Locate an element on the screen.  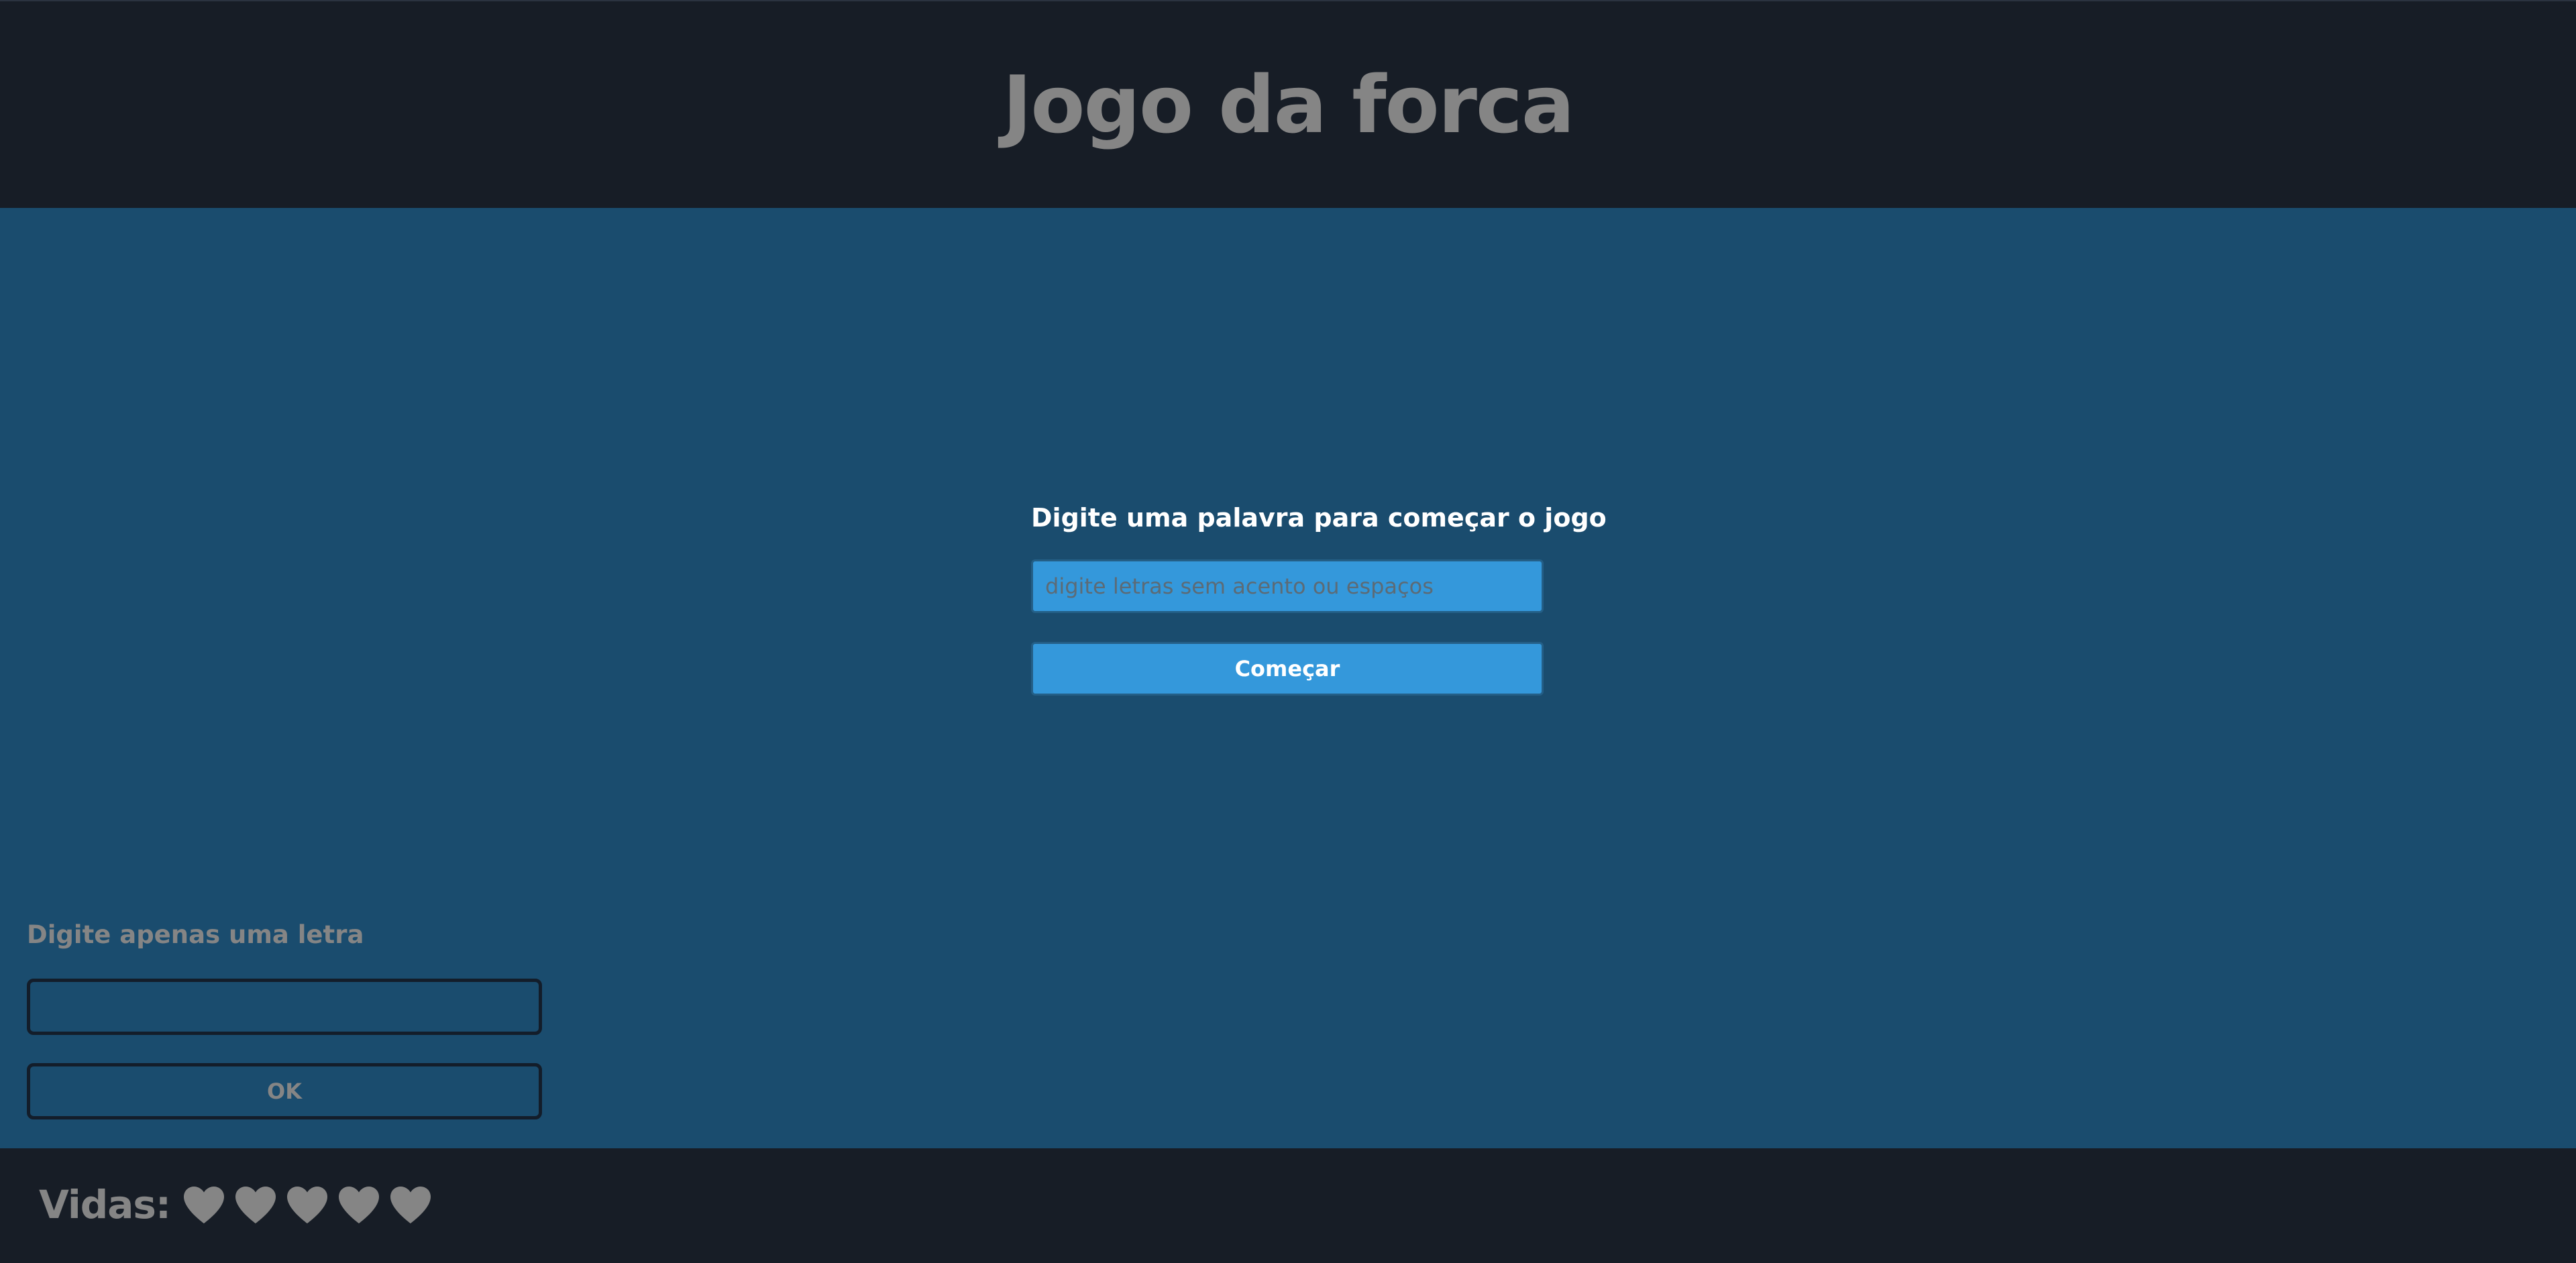
lives-label: Vidas: is located at coordinates (105, 1204).